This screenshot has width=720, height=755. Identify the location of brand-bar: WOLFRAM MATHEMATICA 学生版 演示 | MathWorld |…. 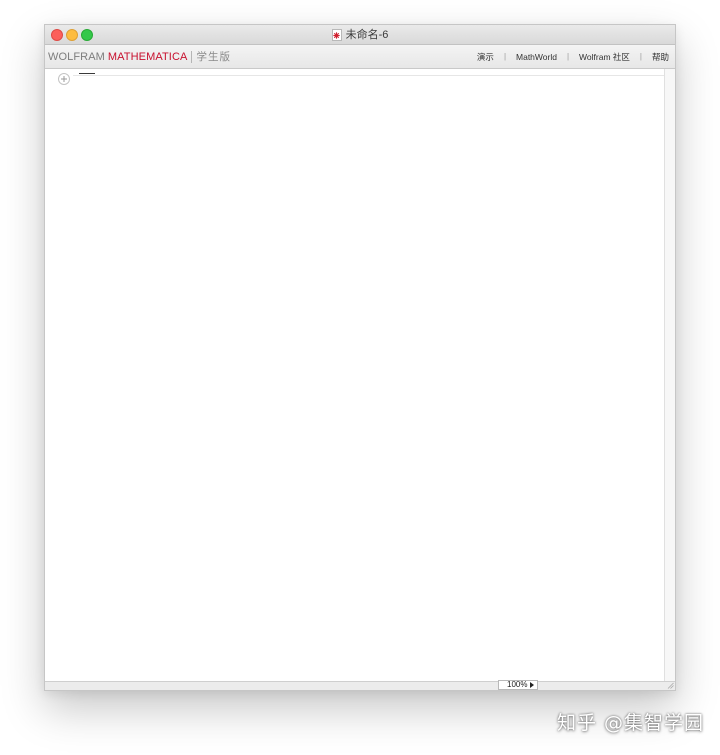
(360, 57).